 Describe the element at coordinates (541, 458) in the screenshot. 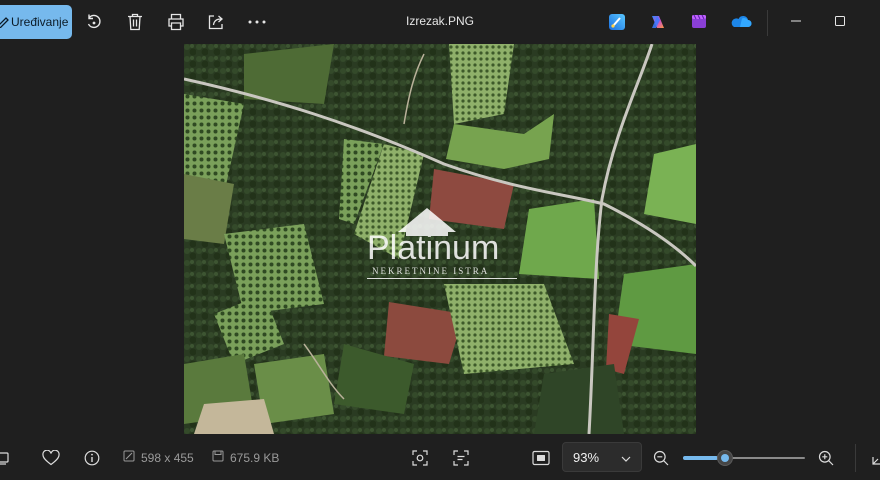

I see `fit-to-window-icon` at that location.